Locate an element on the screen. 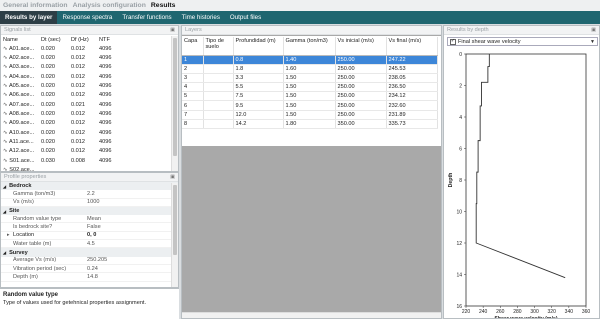 The height and width of the screenshot is (319, 600). property-value: 250.205 is located at coordinates (95, 260).